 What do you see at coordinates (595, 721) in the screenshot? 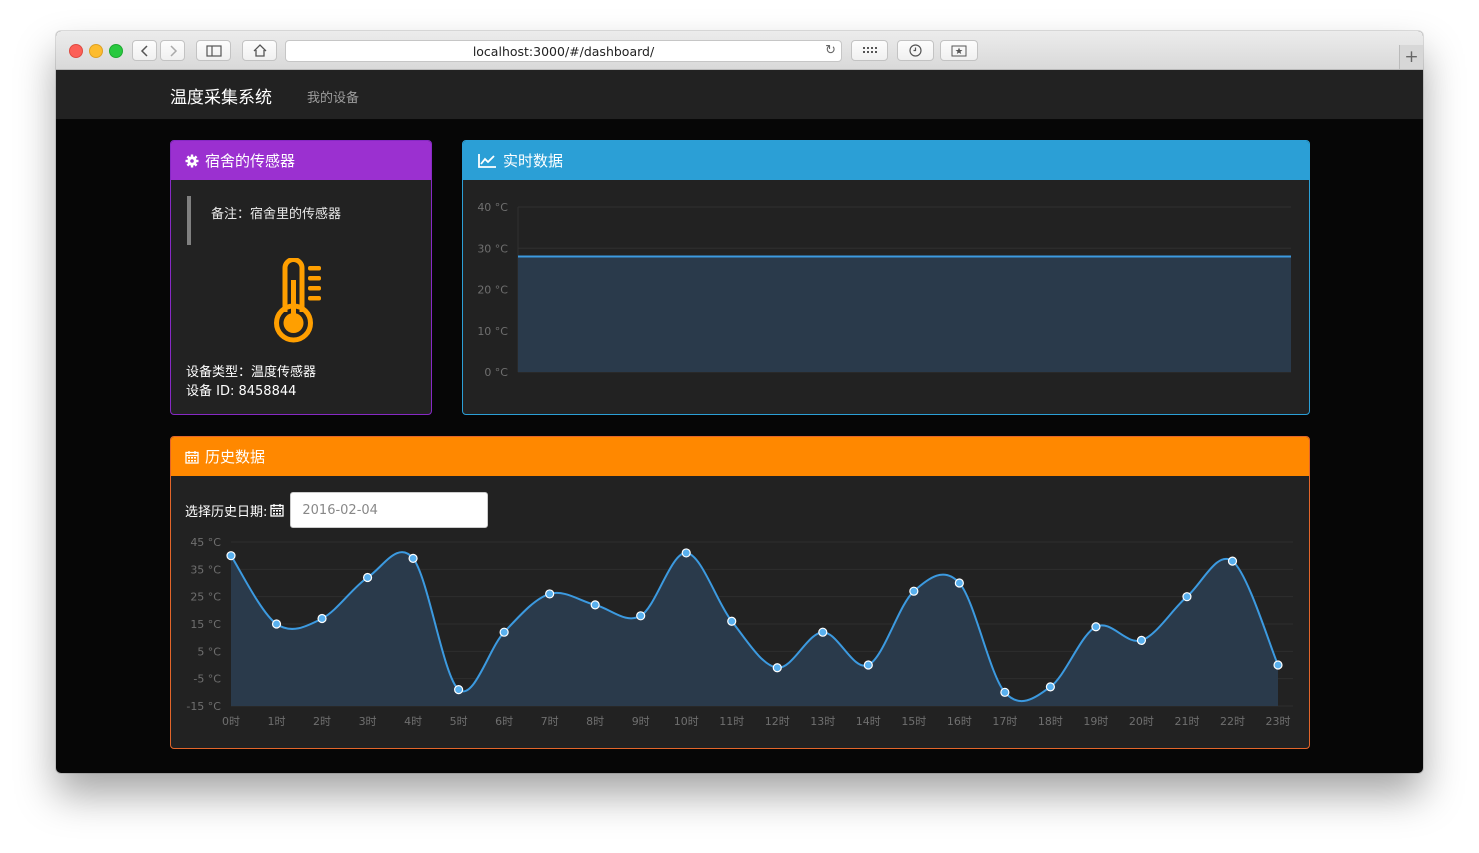
I see `x-tick-label: 8时` at bounding box center [595, 721].